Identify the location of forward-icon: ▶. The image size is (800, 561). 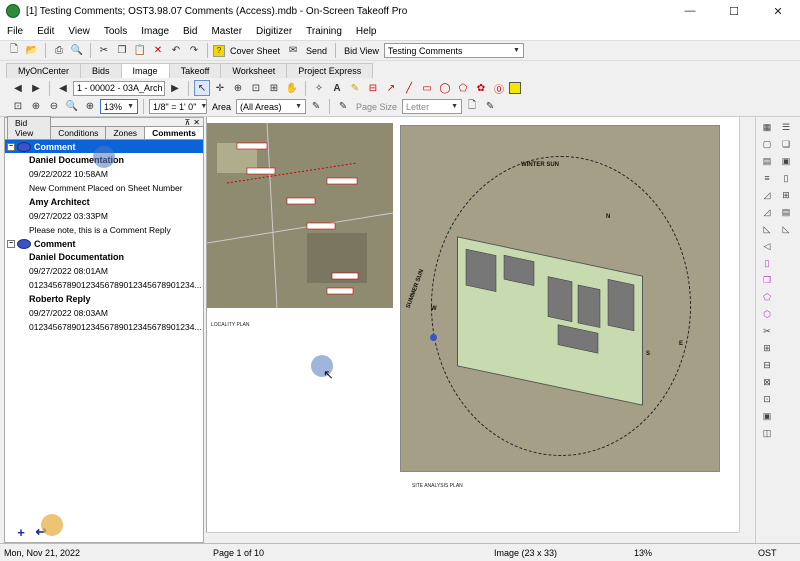
(36, 88).